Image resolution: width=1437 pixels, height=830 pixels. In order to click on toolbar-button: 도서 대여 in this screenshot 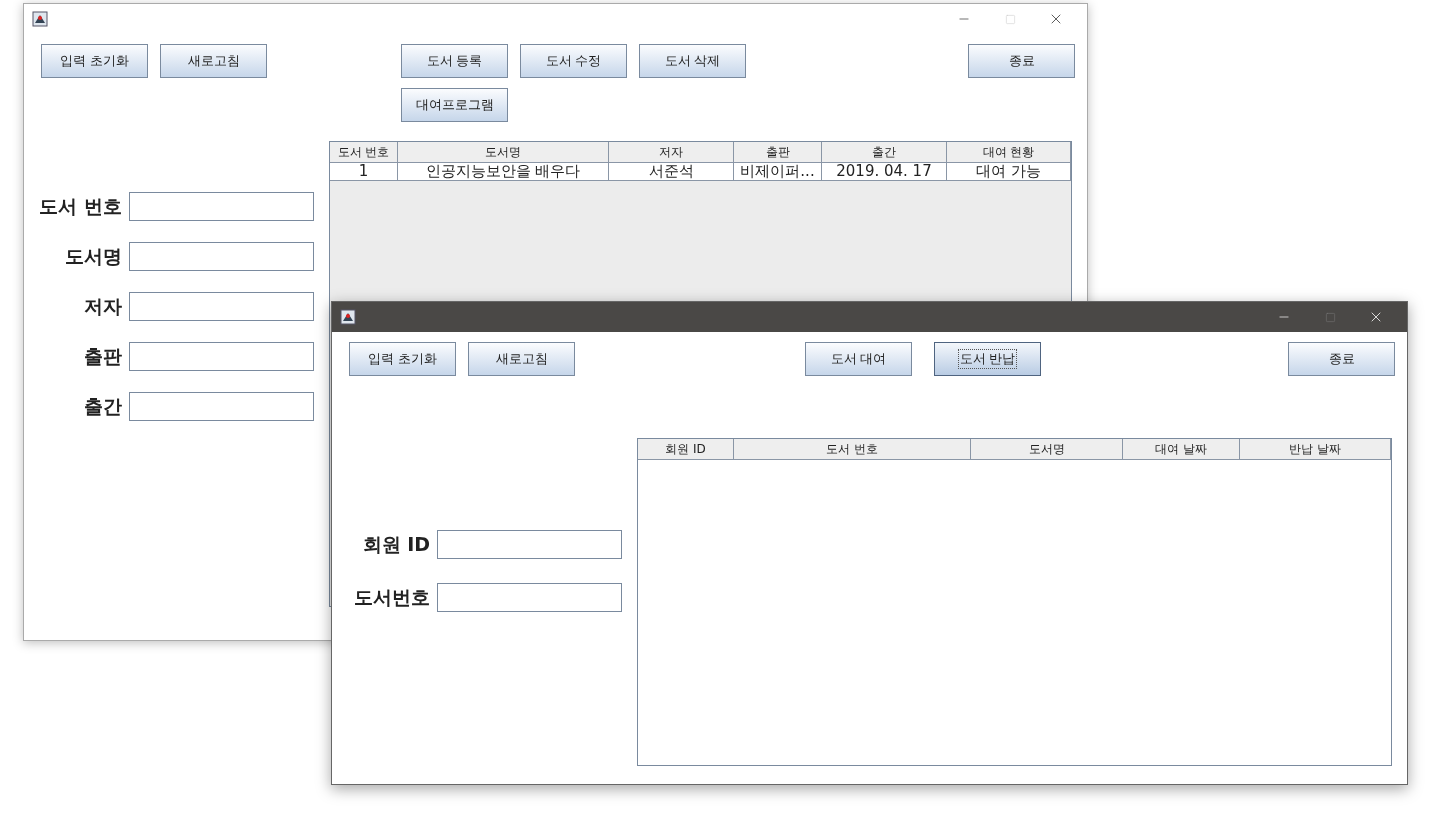, I will do `click(858, 359)`.